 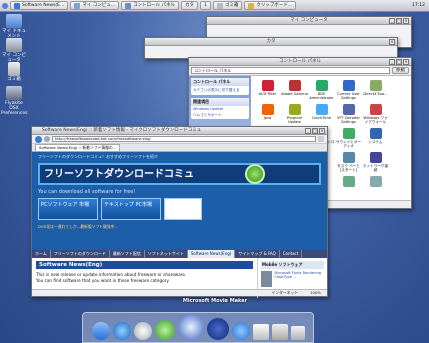 What do you see at coordinates (80, 254) in the screenshot?
I see `nav-item: フリーソフトのダウンロード` at bounding box center [80, 254].